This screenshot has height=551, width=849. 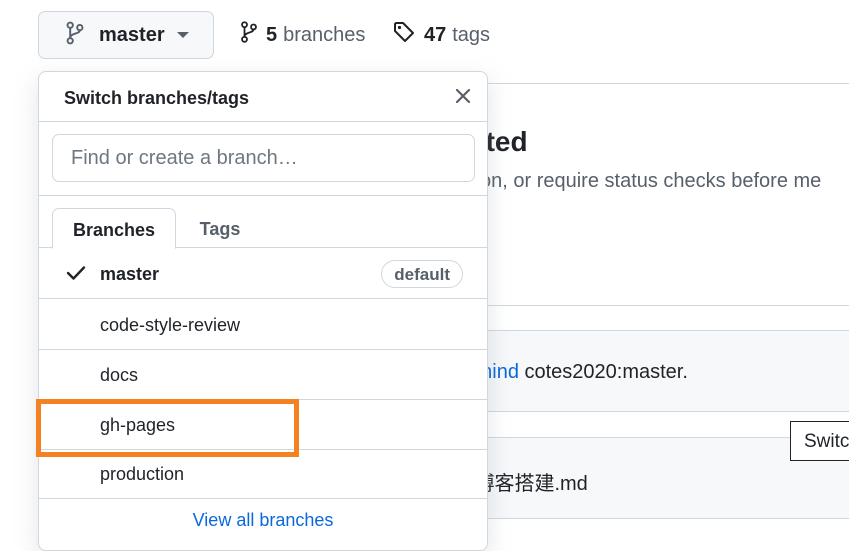 What do you see at coordinates (263, 97) in the screenshot?
I see `dropdown-header: Switch branches/tags` at bounding box center [263, 97].